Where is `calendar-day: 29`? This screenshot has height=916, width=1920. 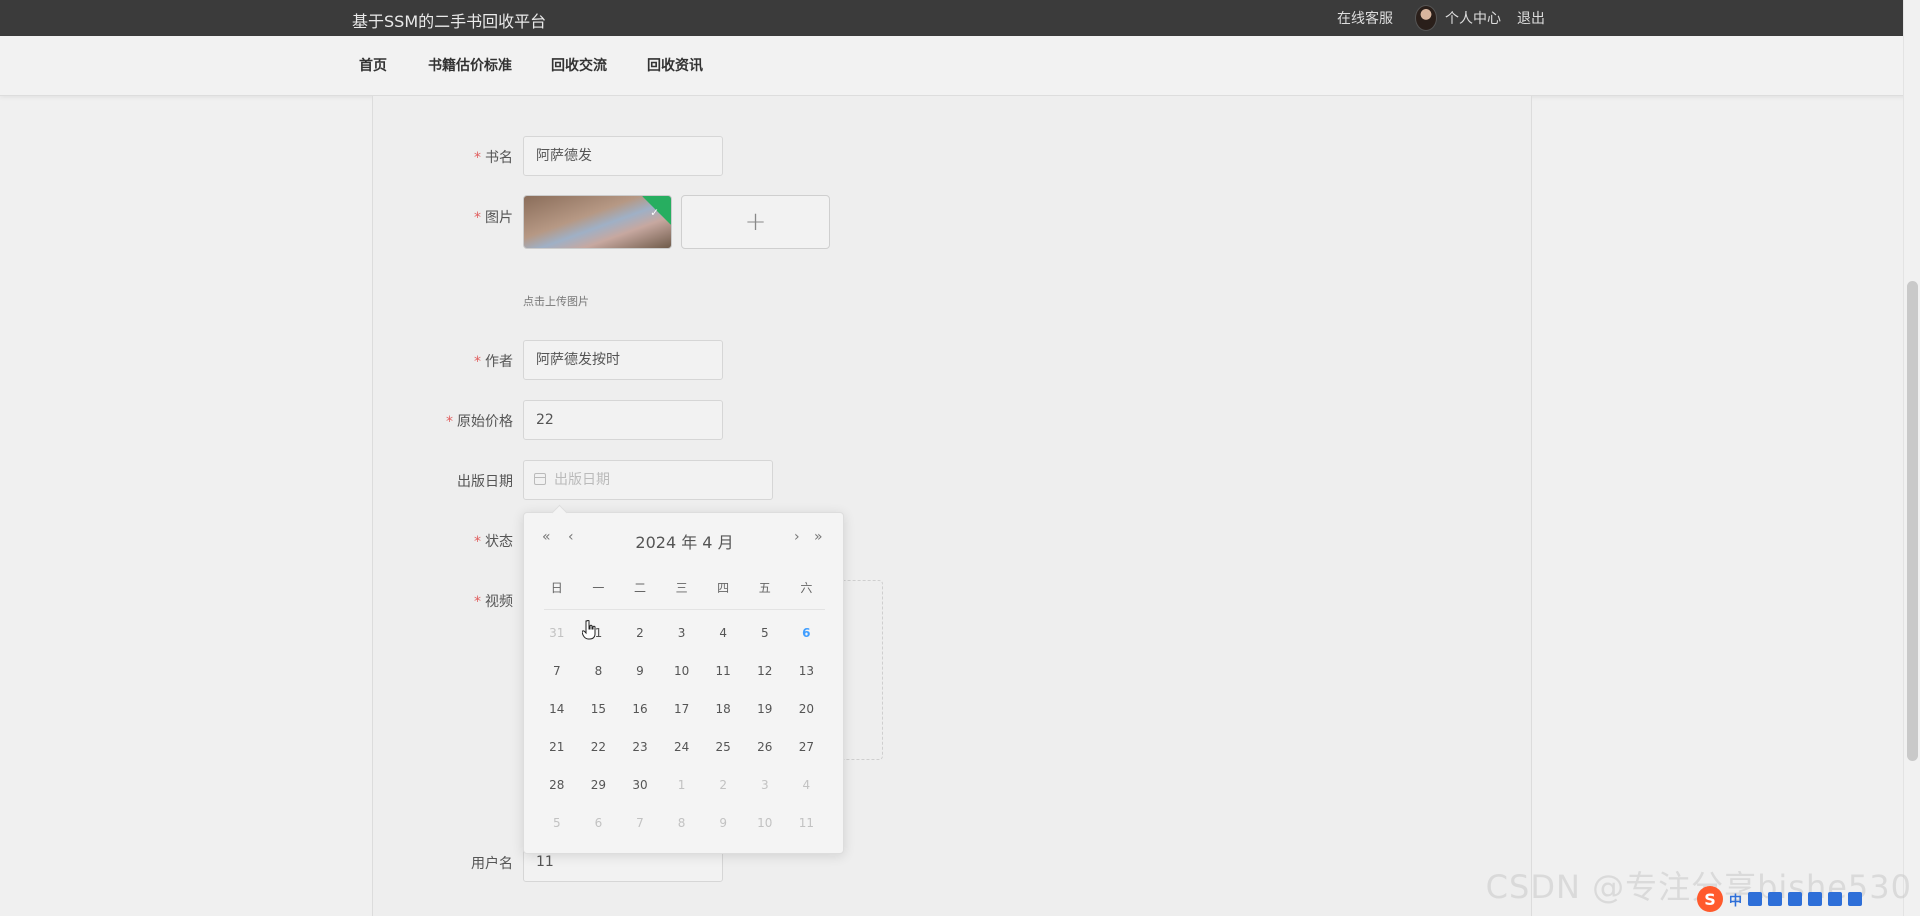 calendar-day: 29 is located at coordinates (599, 794).